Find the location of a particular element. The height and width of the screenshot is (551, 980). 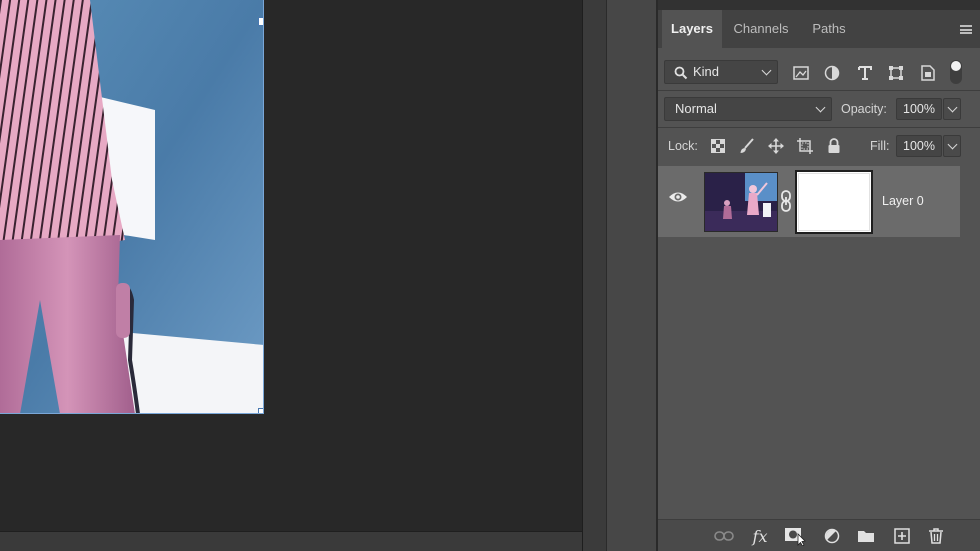

mask-link-icon is located at coordinates (786, 203).